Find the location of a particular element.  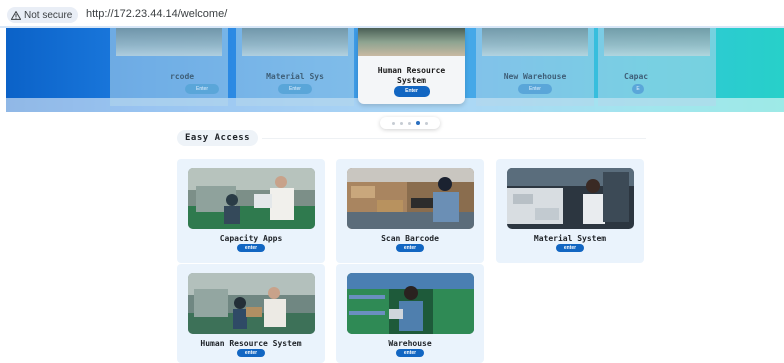

card-title: Warehouse is located at coordinates (410, 343).